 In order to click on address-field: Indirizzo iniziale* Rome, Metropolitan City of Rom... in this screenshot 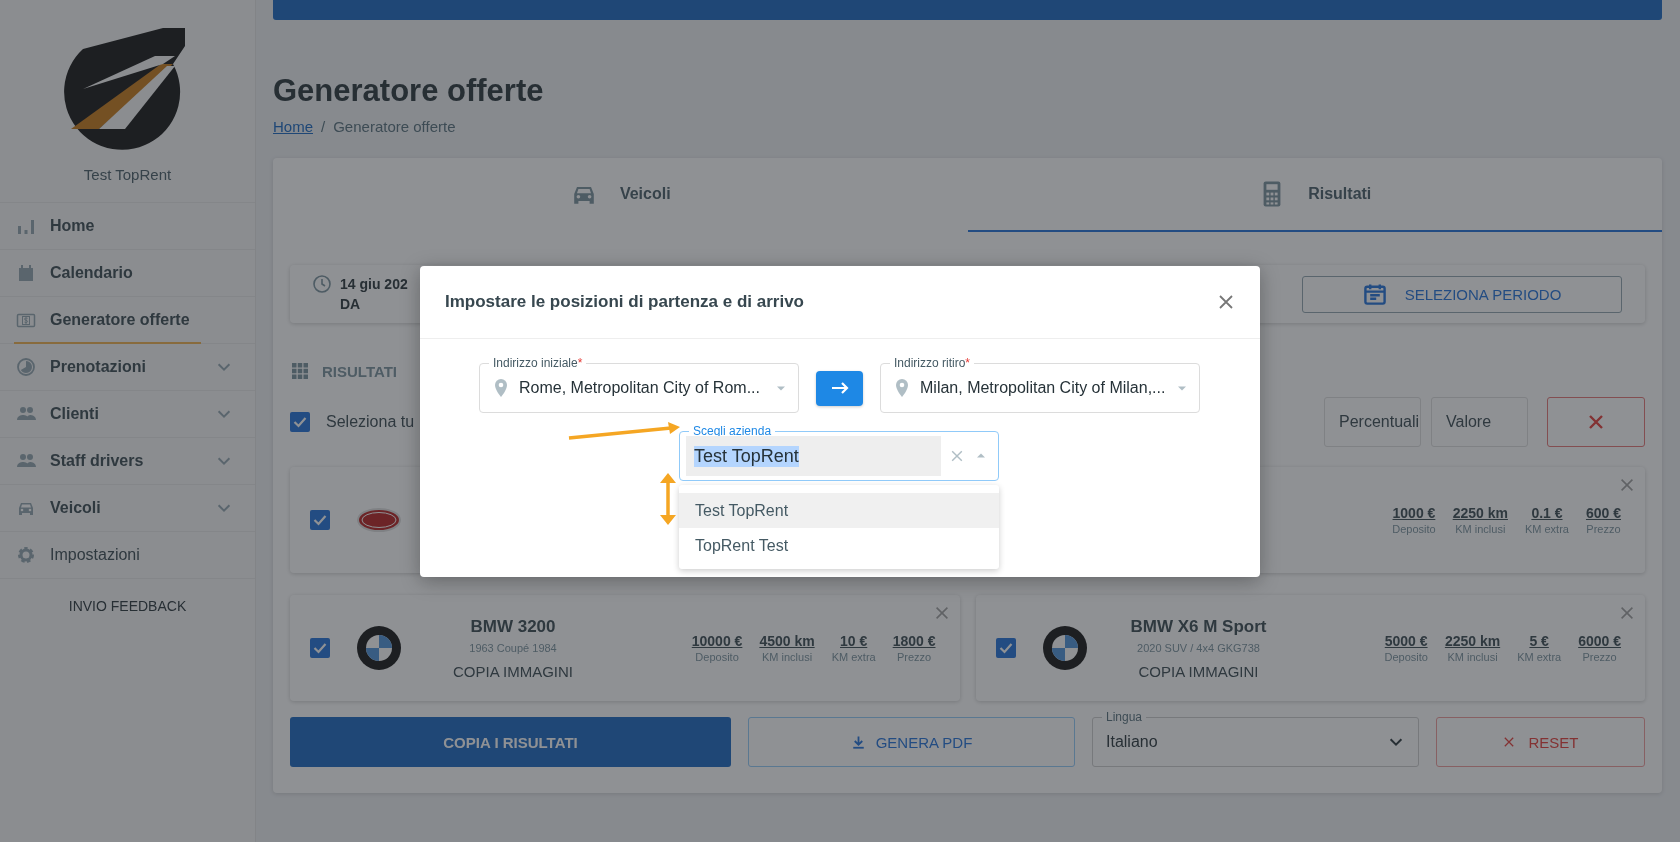, I will do `click(639, 384)`.